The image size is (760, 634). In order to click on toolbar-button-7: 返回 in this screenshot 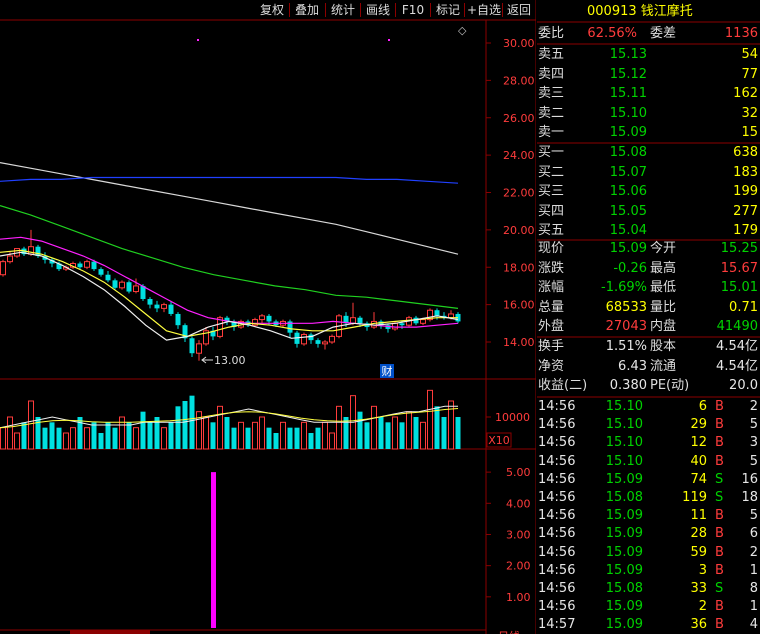, I will do `click(519, 10)`.